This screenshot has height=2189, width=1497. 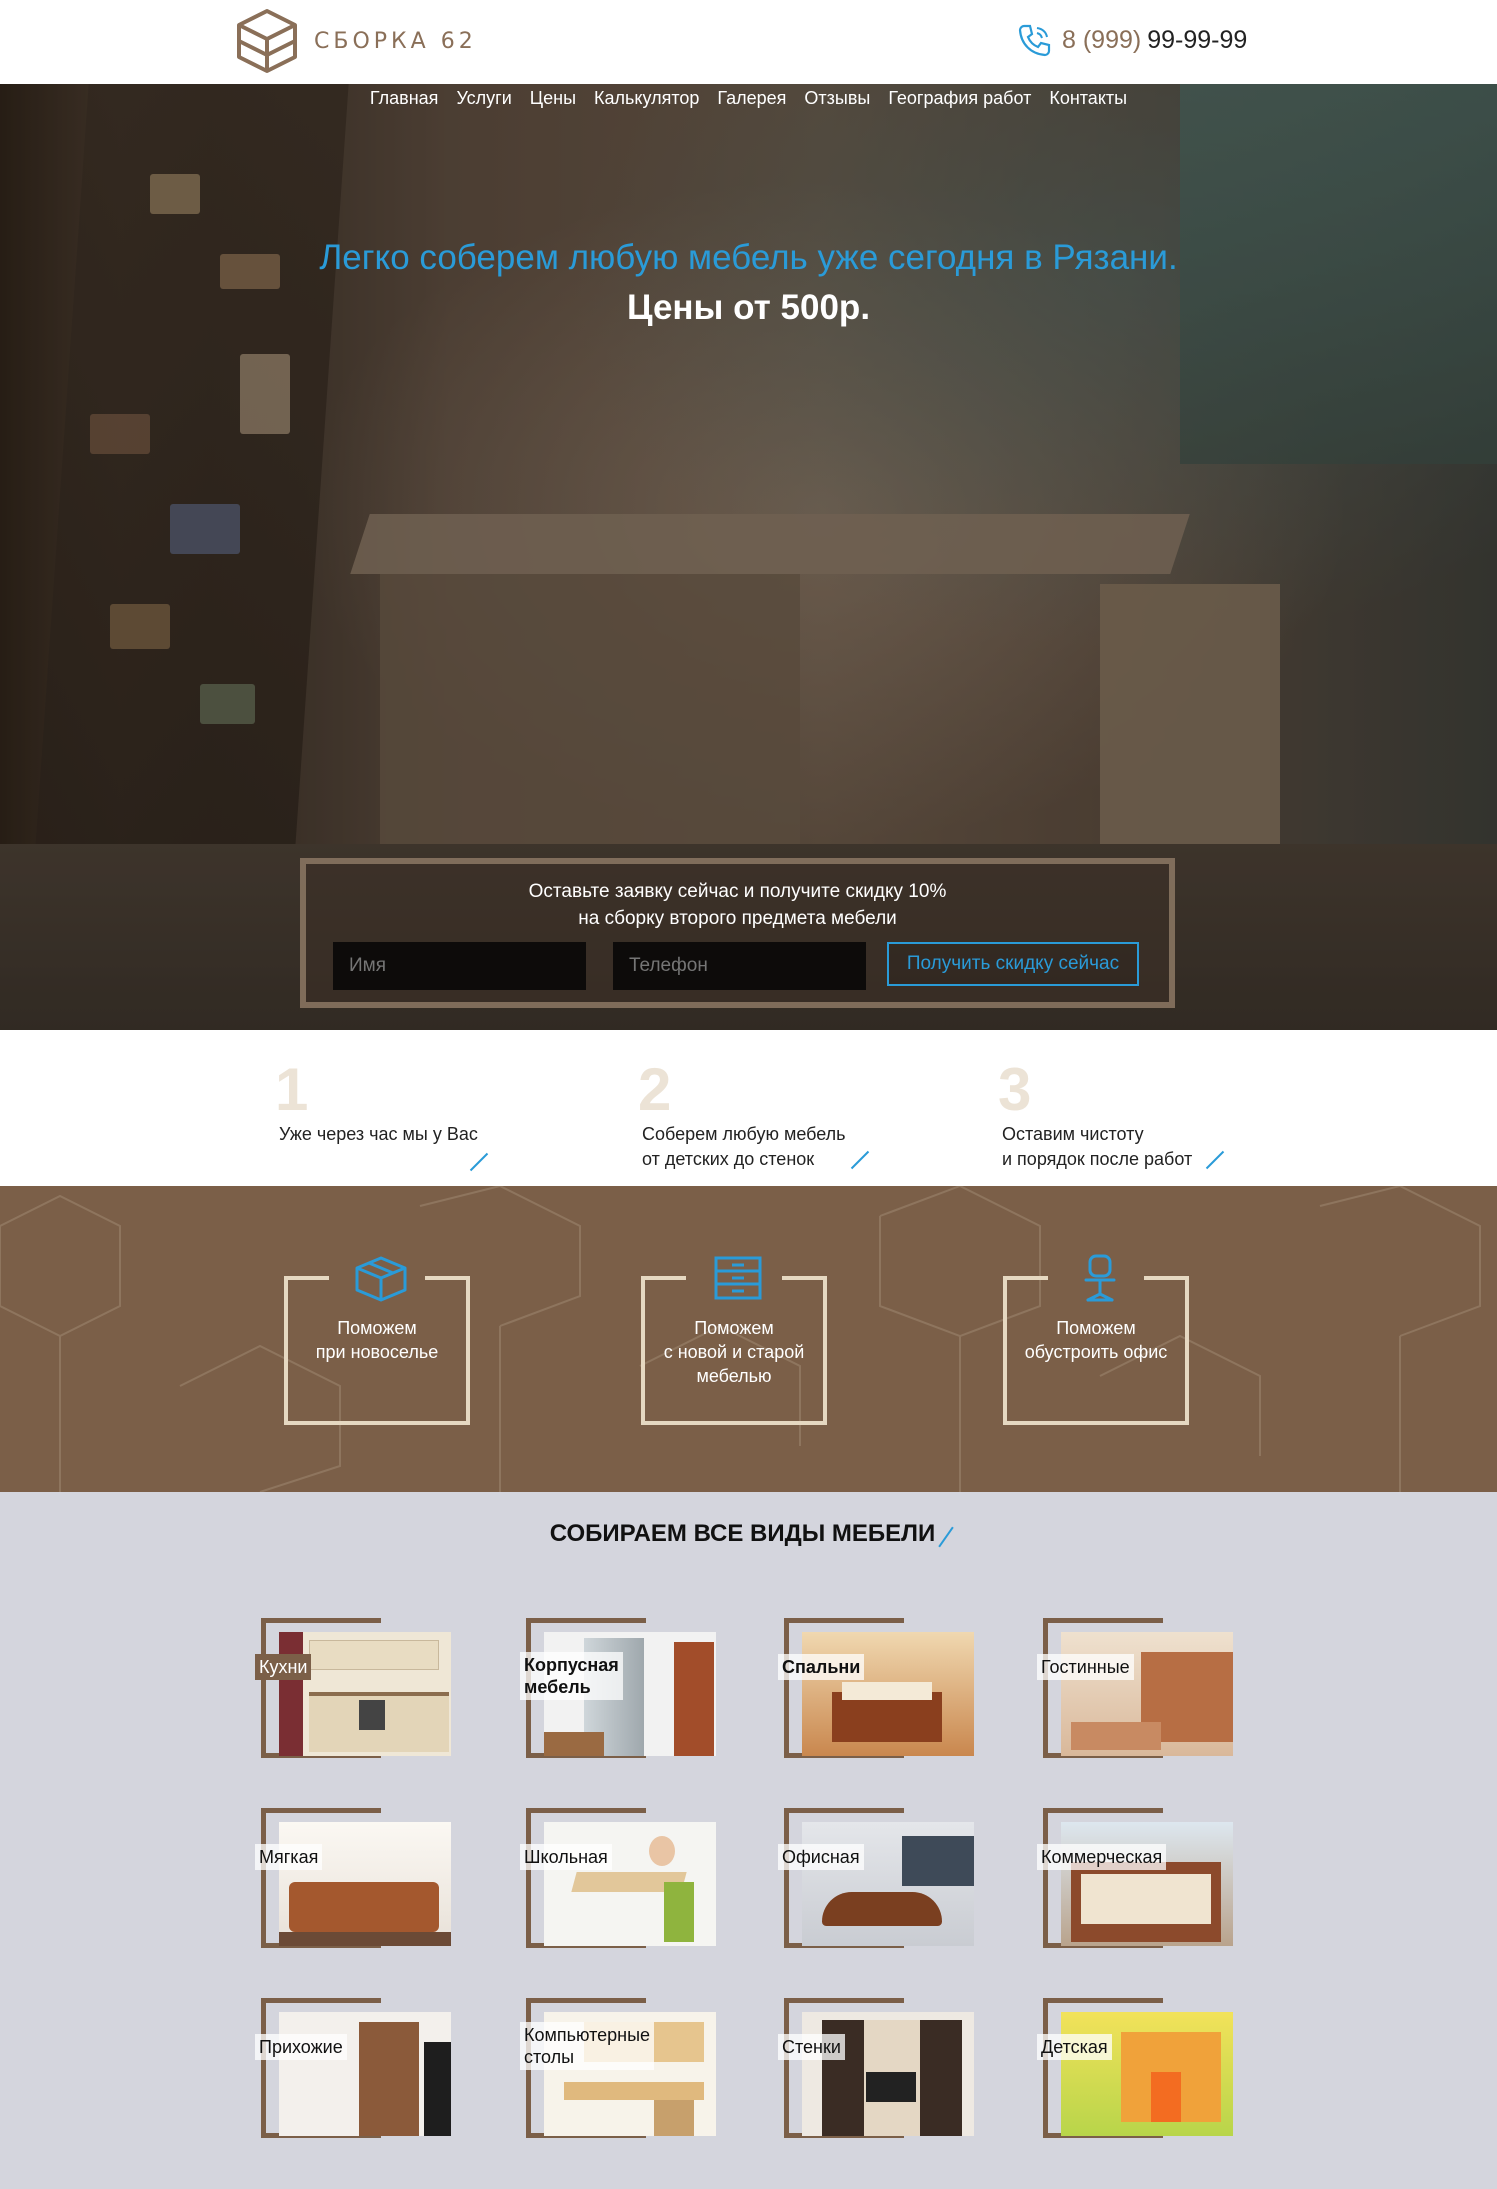 I want to click on card-label: Коммерческая, so click(x=1102, y=1857).